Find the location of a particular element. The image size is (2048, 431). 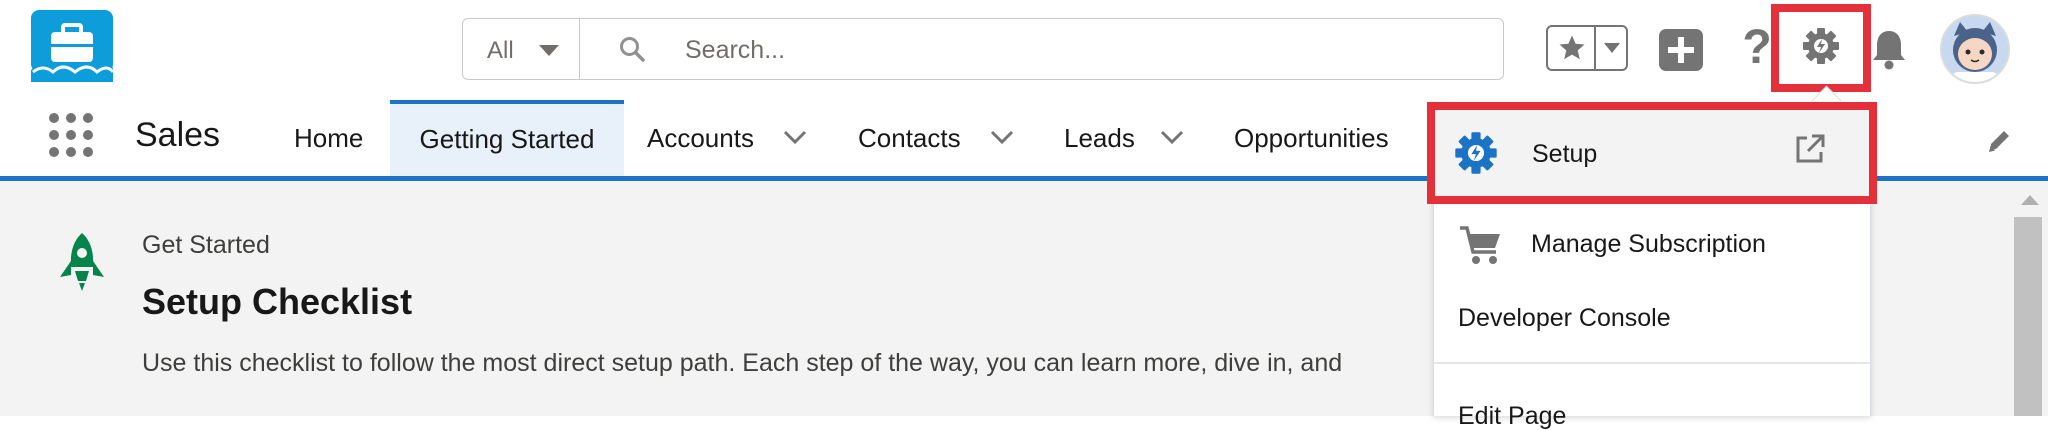

global-actions-plus-icon is located at coordinates (1681, 50).